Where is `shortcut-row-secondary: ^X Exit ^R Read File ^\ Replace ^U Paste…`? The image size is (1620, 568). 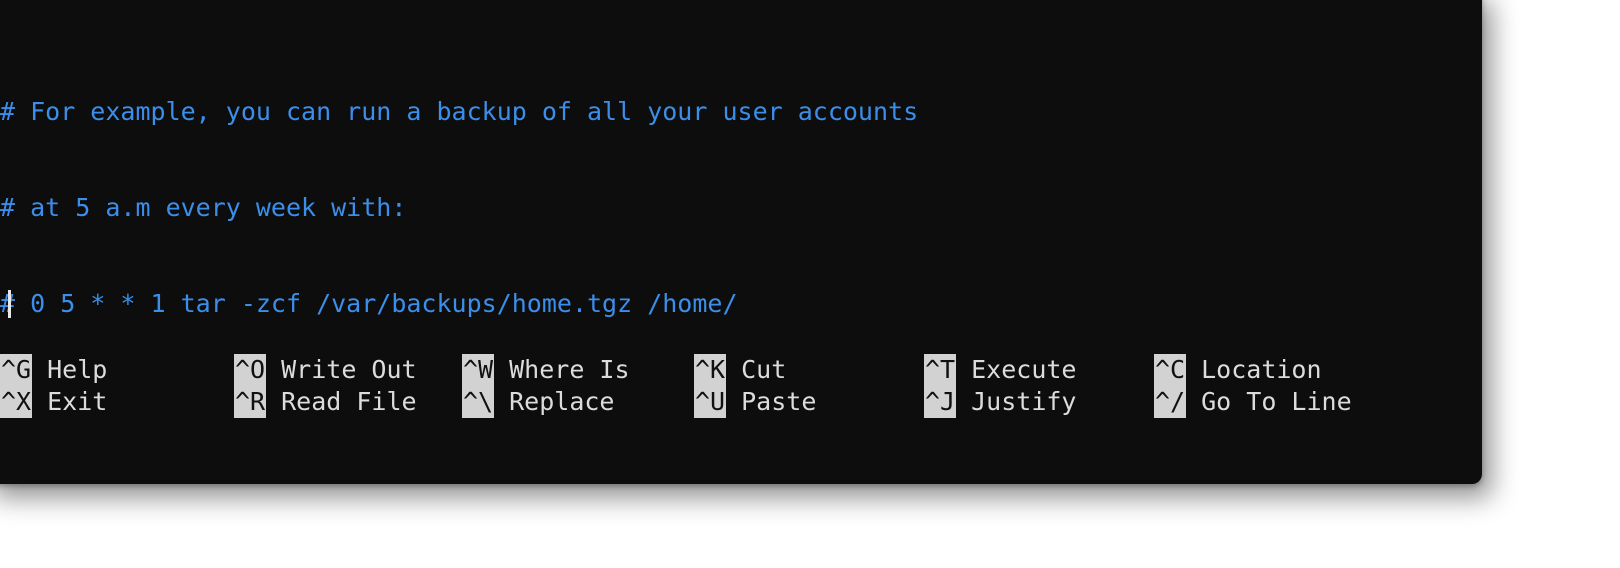
shortcut-row-secondary: ^X Exit ^R Read File ^\ Replace ^U Paste… is located at coordinates (730, 402).